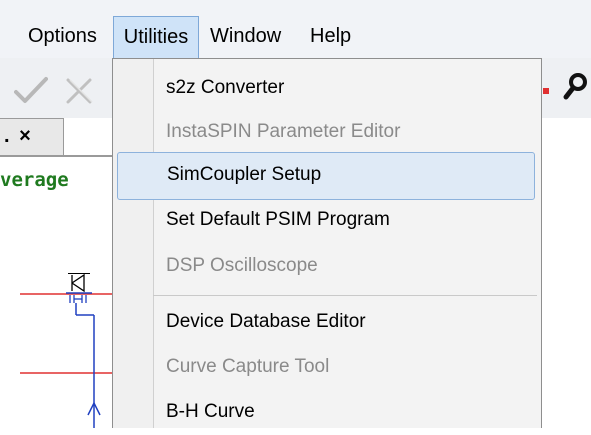 This screenshot has width=591, height=435. I want to click on menu-window: Window, so click(245, 37).